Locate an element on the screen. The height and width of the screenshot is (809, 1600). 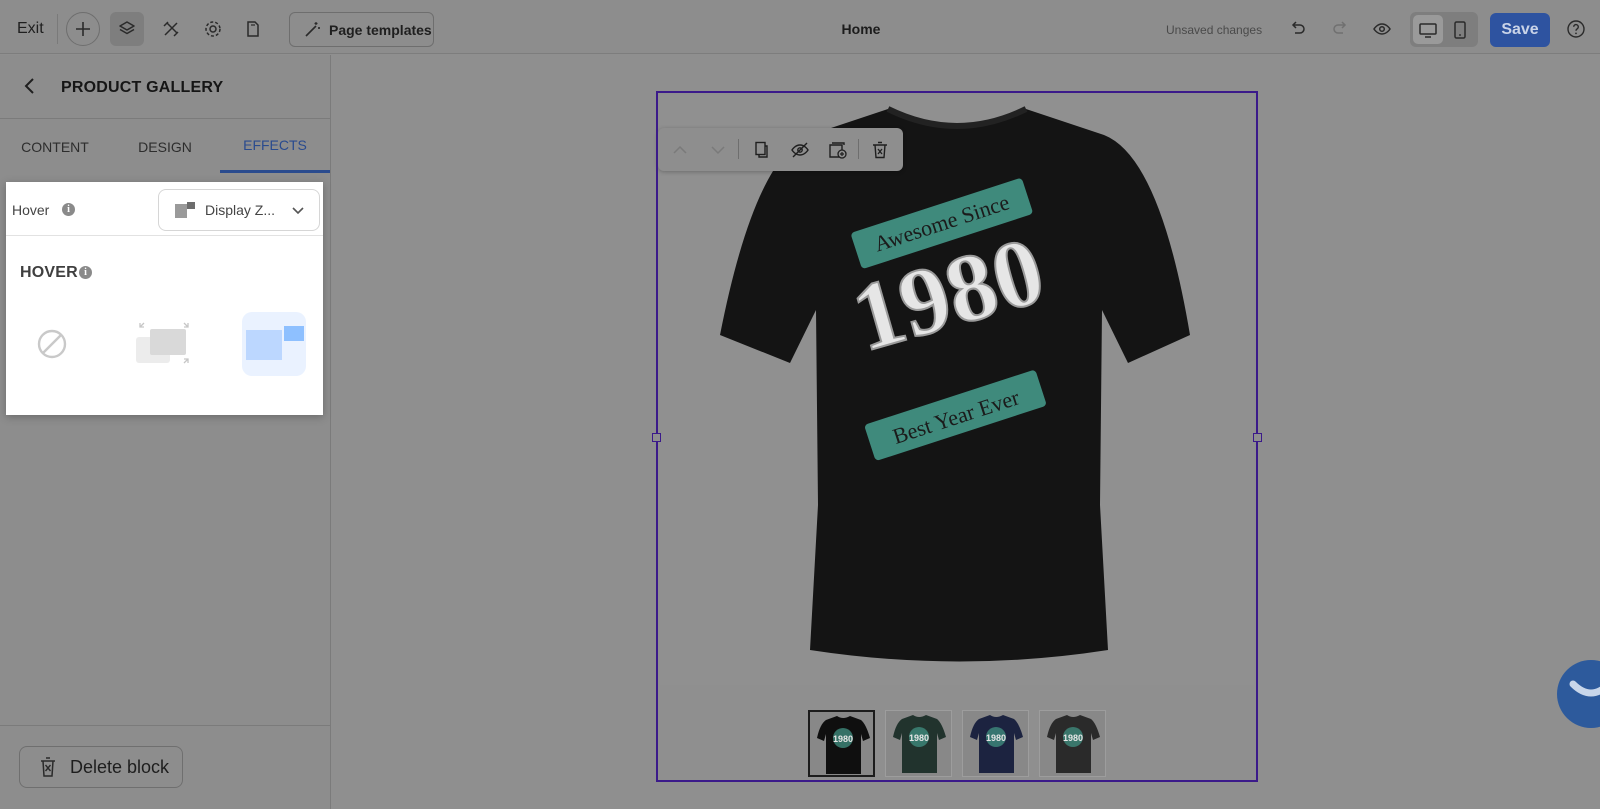
help-button is located at coordinates (1576, 29).